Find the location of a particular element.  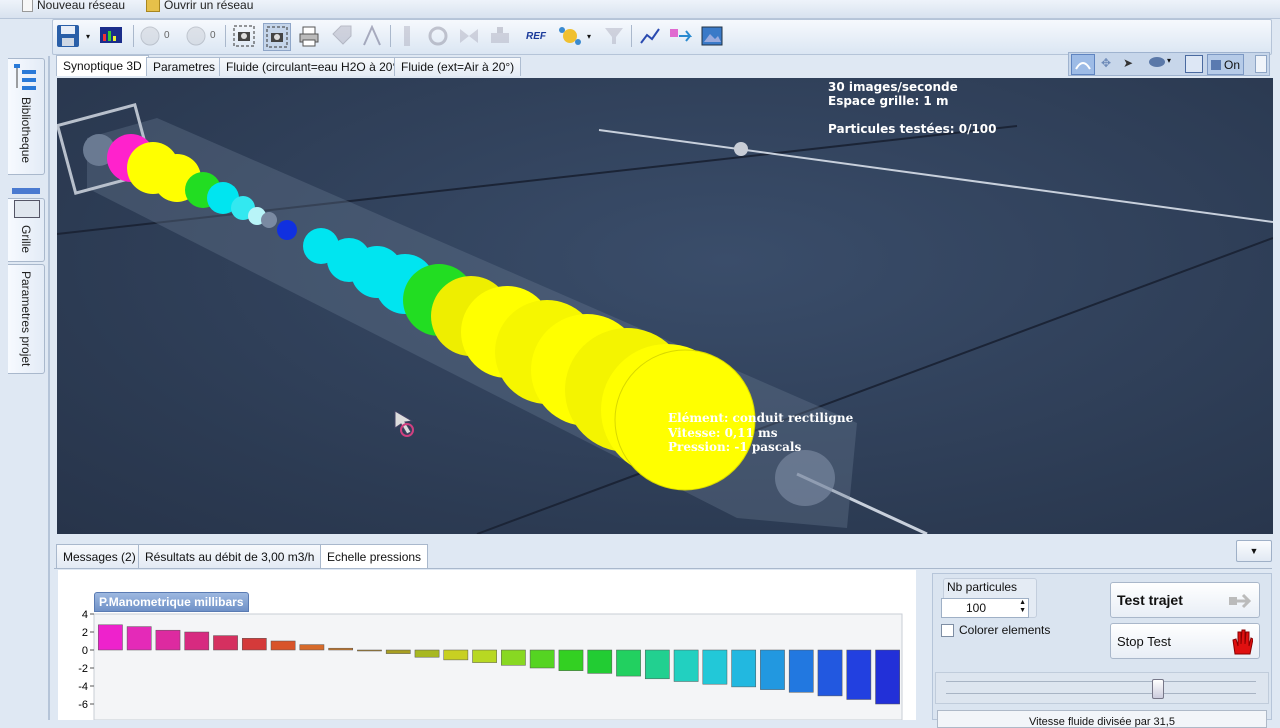

text-tool-button is located at coordinates (372, 36).